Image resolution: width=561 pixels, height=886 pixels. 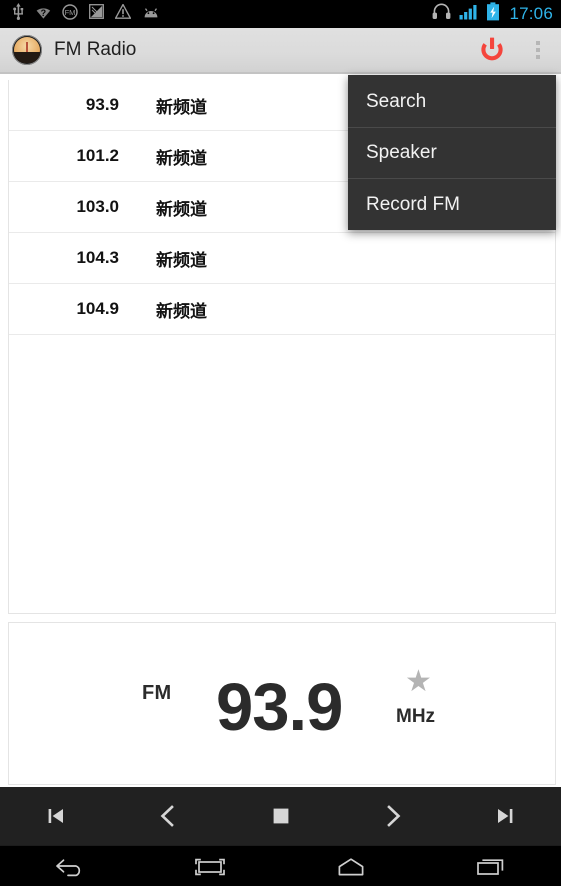 I want to click on home-icon, so click(x=351, y=866).